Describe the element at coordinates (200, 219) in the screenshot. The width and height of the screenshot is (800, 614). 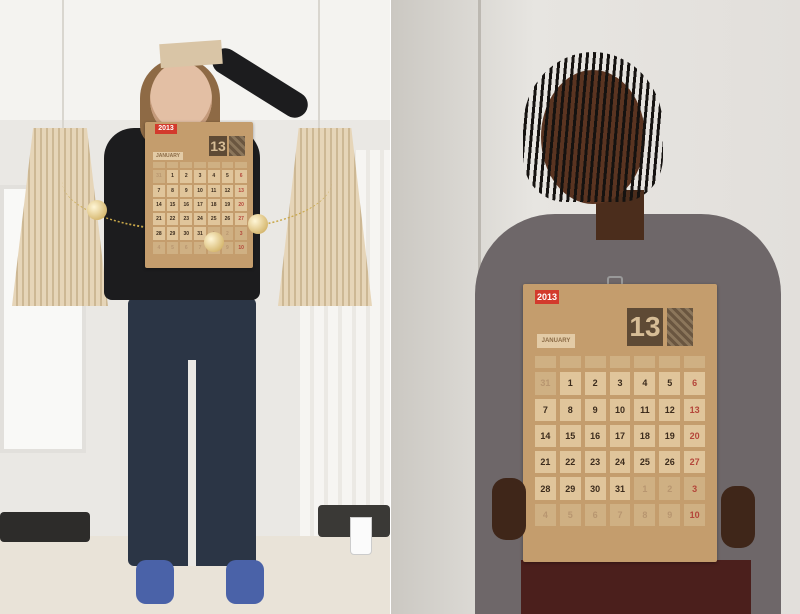
I see `calendar-day-cell: 24` at that location.